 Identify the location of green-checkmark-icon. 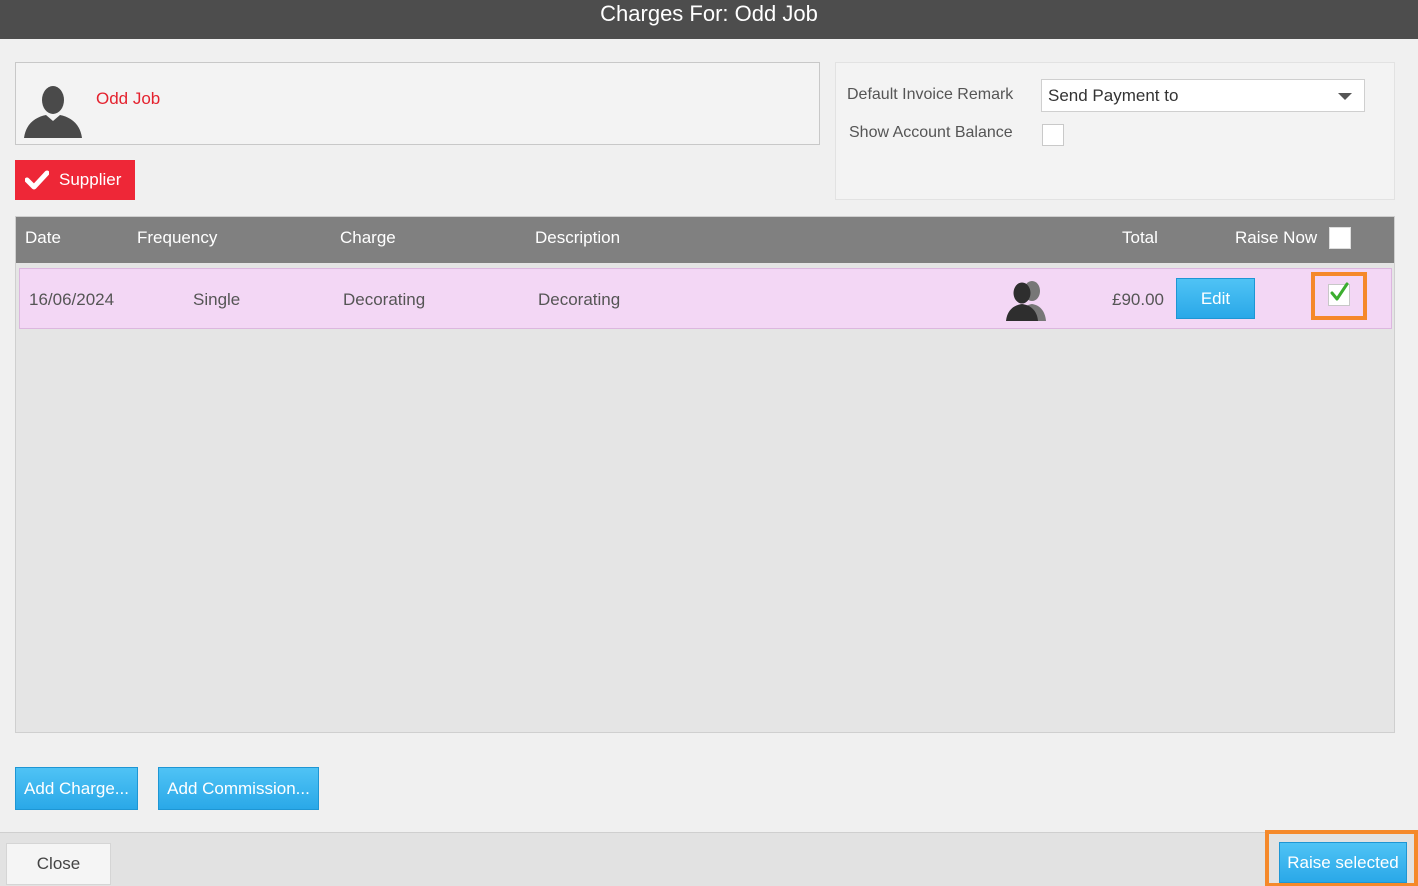
(1339, 291).